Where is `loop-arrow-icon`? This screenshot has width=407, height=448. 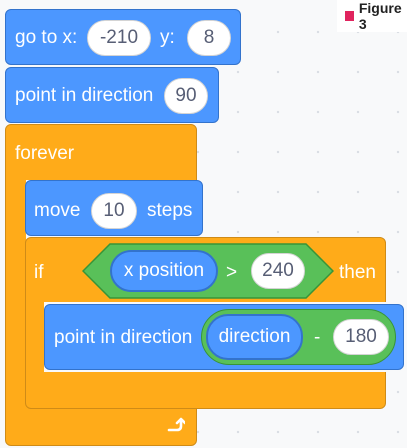 loop-arrow-icon is located at coordinates (176, 426).